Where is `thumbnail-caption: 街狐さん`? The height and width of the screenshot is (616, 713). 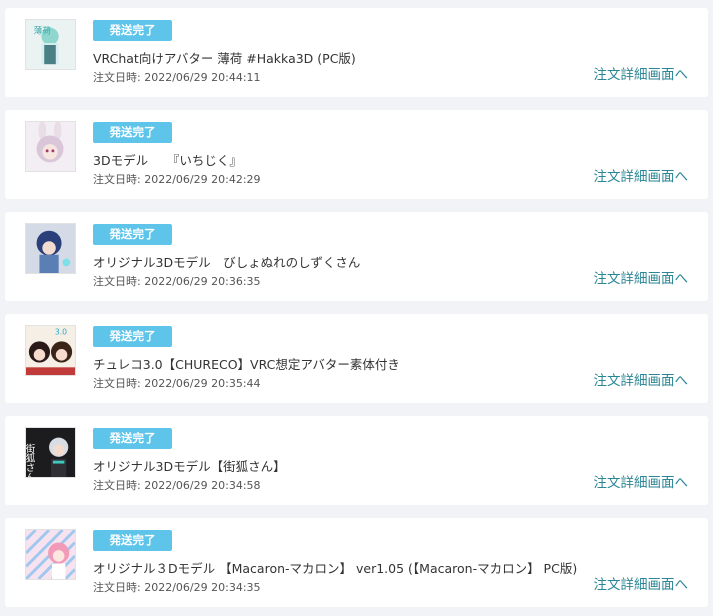
thumbnail-caption: 街狐さん is located at coordinates (30, 460).